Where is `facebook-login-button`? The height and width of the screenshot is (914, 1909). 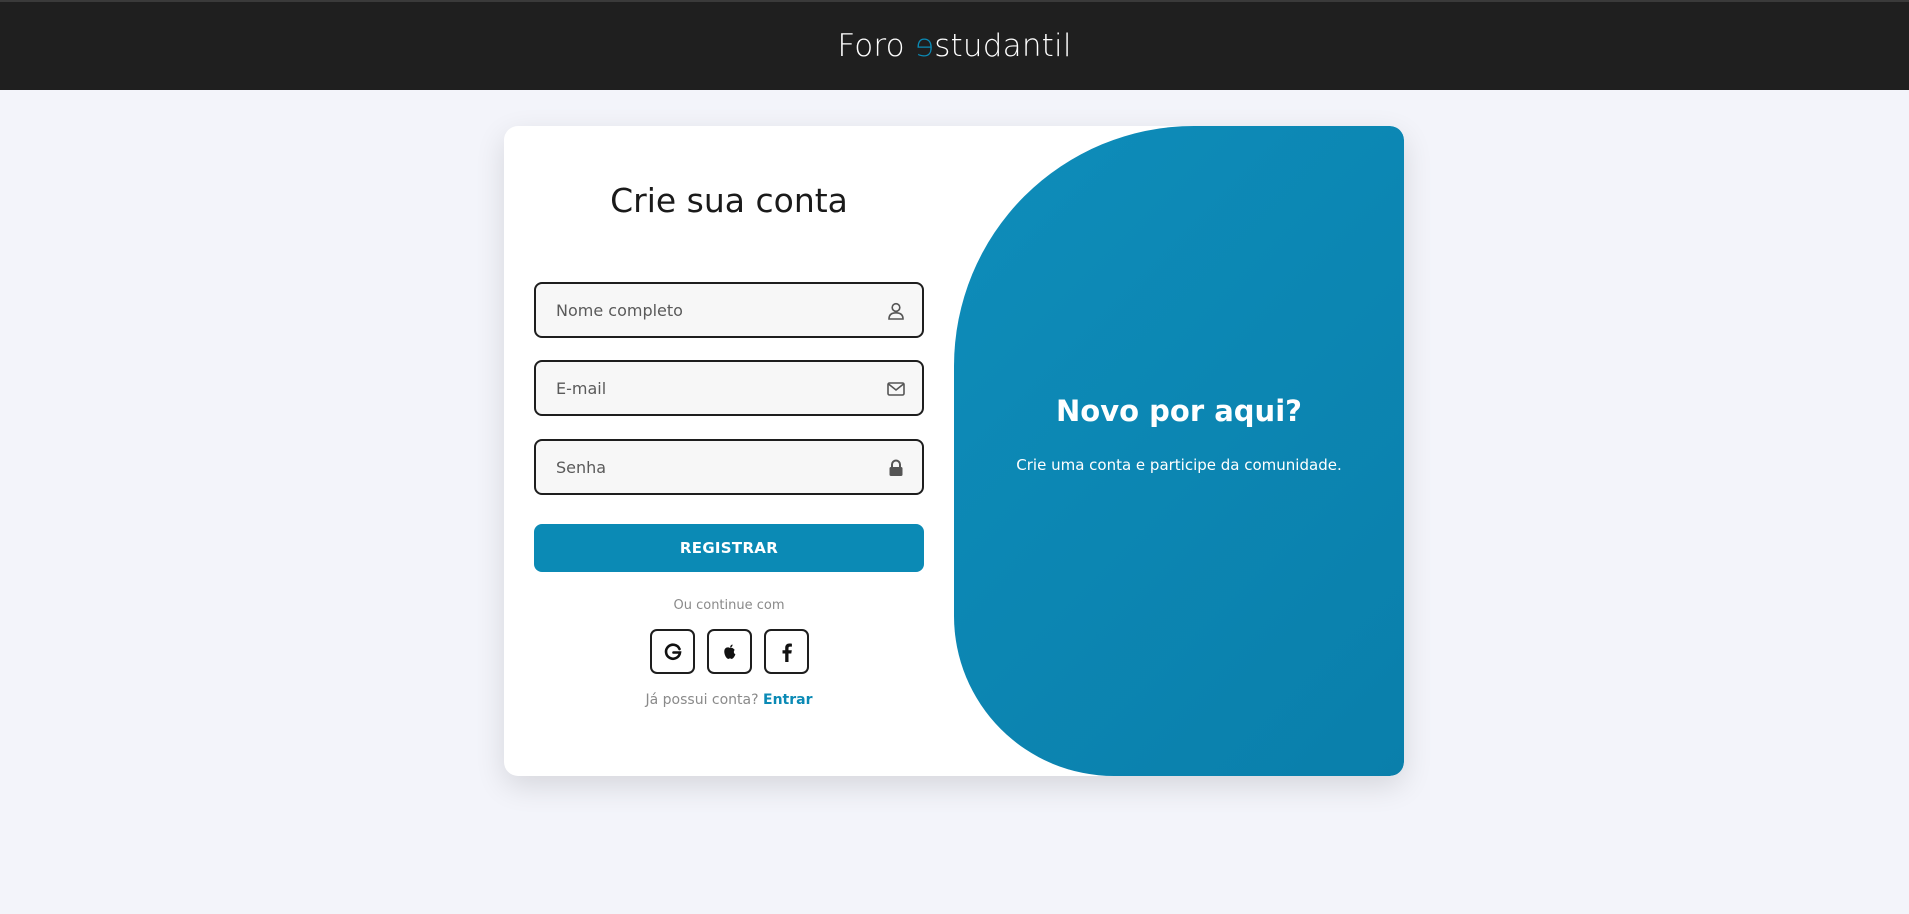
facebook-login-button is located at coordinates (786, 651).